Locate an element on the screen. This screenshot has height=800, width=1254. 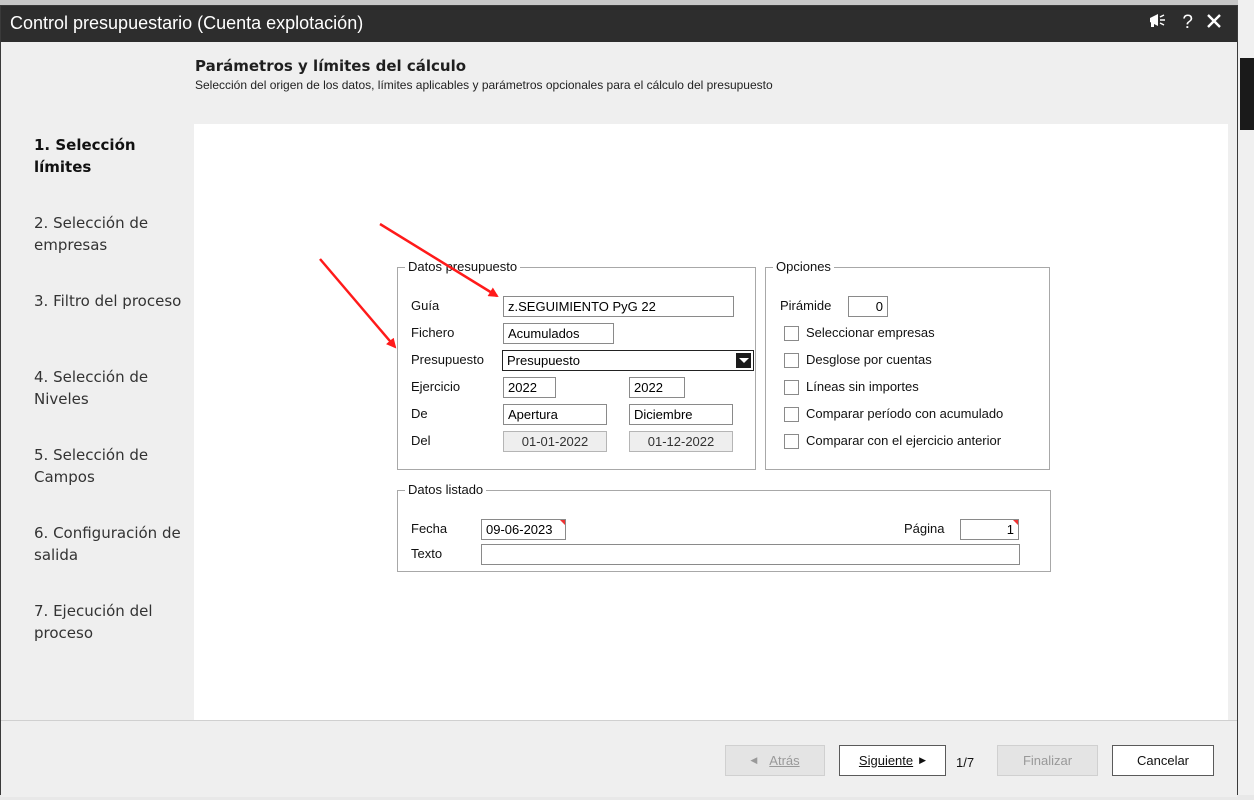
help-icon: ? is located at coordinates (1187, 23).